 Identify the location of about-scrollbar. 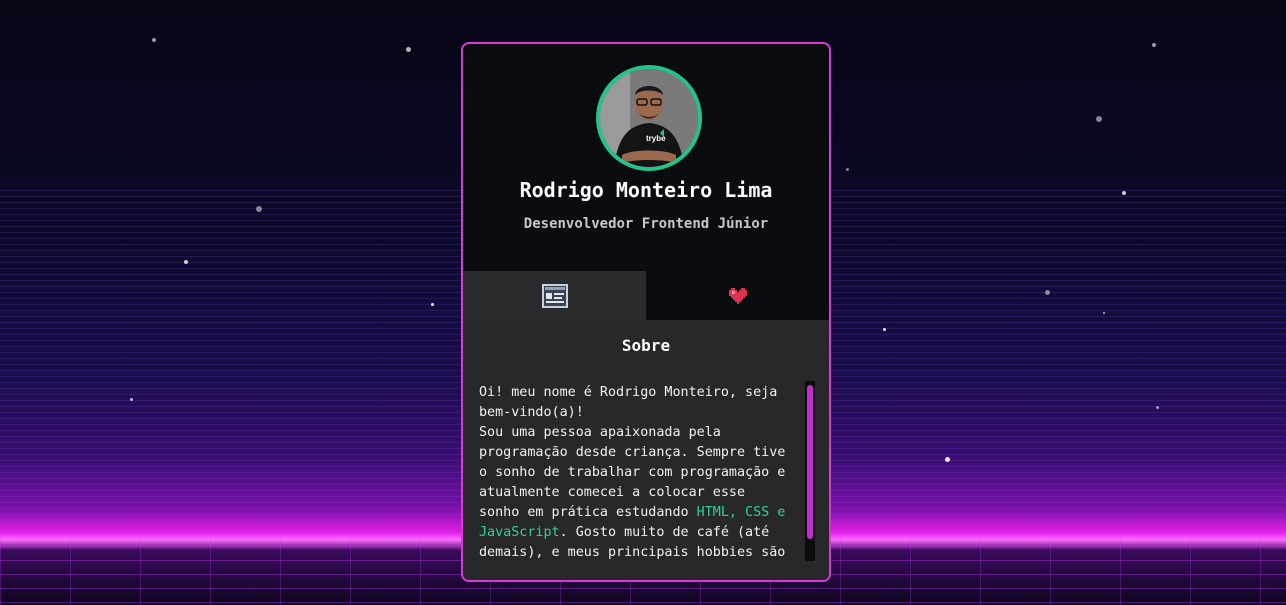
(810, 471).